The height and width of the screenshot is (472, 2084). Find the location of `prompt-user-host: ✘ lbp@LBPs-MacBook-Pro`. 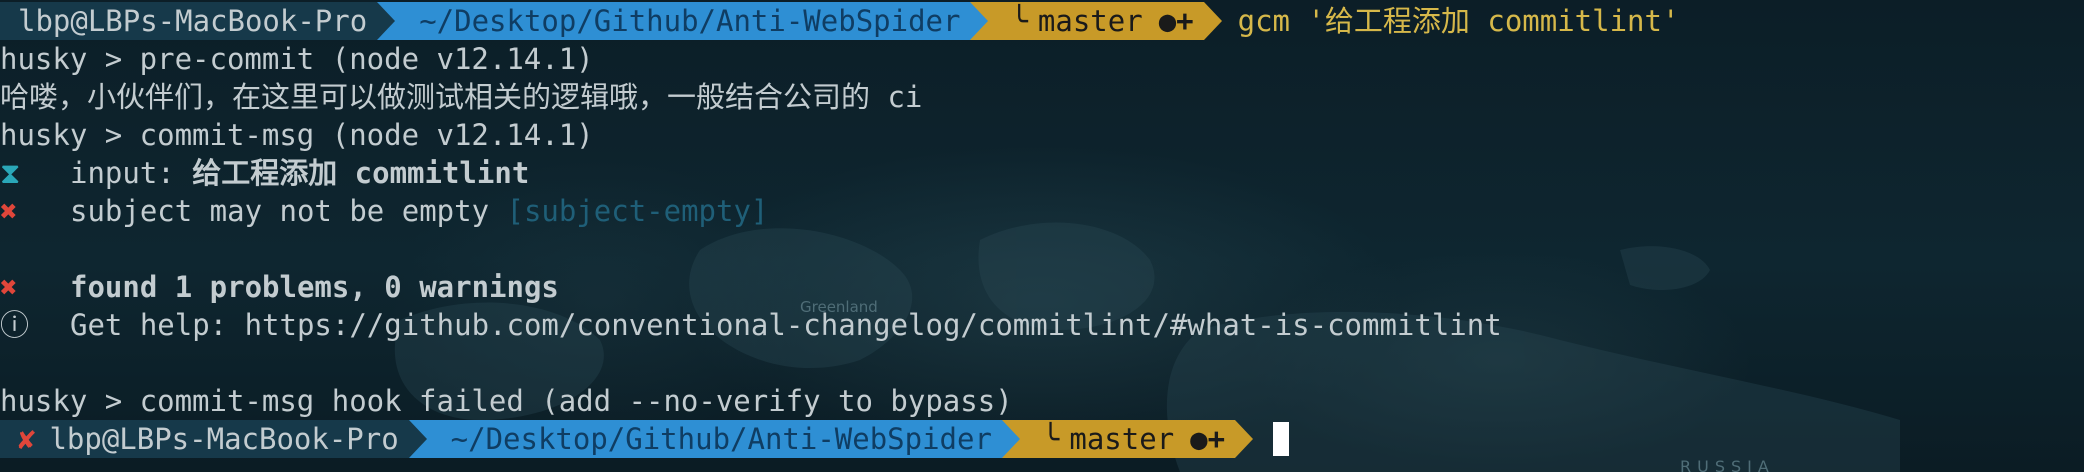

prompt-user-host: ✘ lbp@LBPs-MacBook-Pro is located at coordinates (204, 439).